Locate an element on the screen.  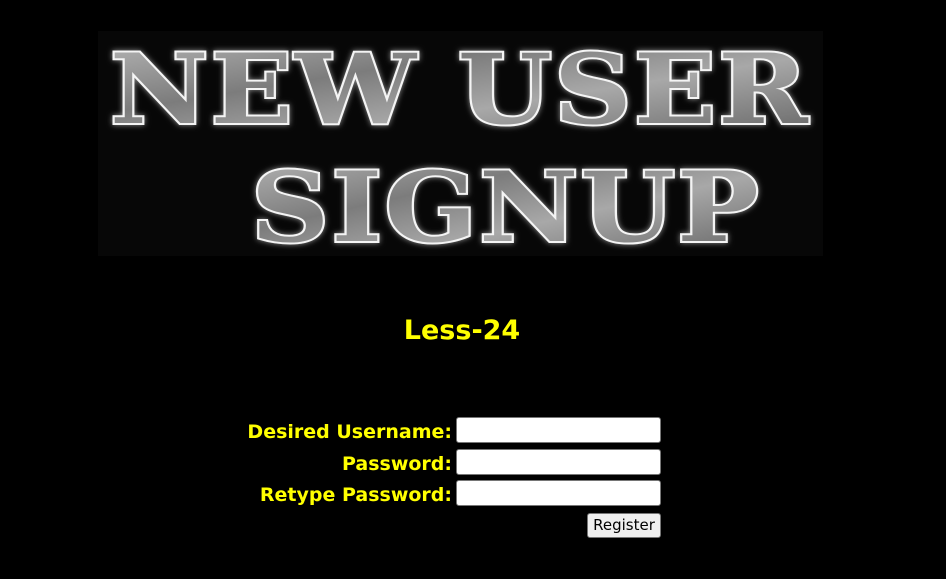
banner-line-1: NEW USER is located at coordinates (460, 89).